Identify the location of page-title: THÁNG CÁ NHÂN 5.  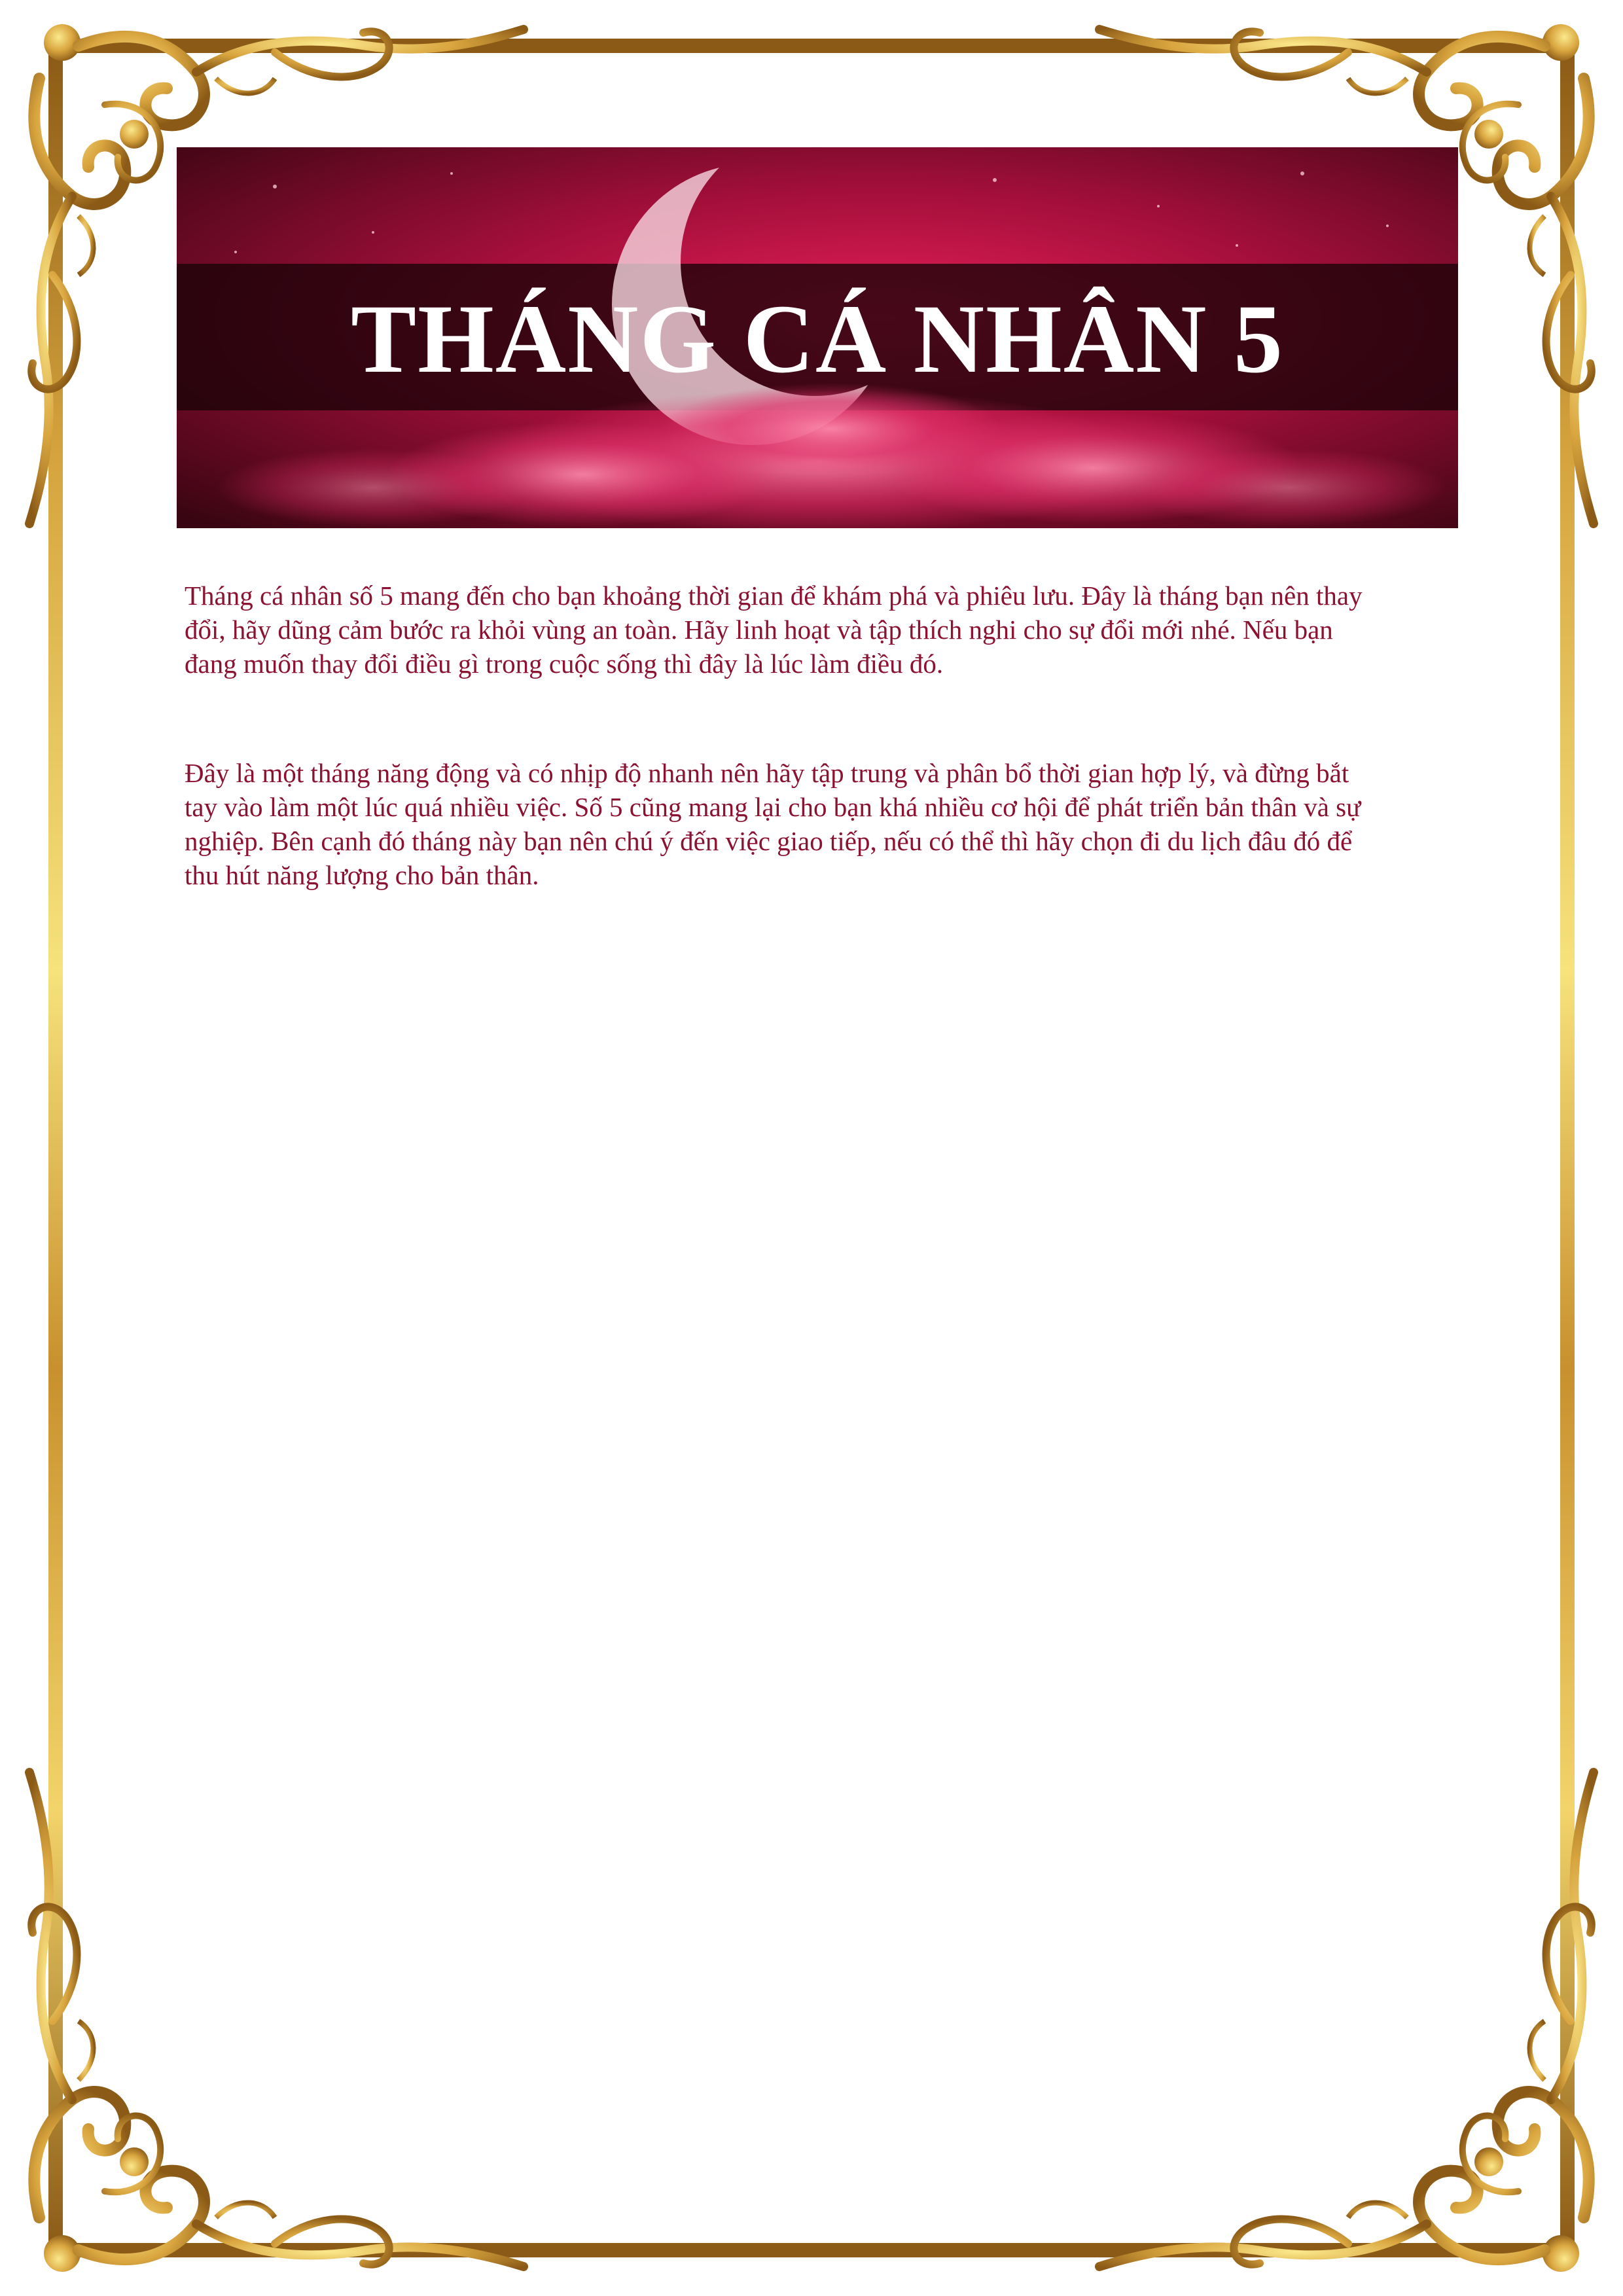
(818, 339).